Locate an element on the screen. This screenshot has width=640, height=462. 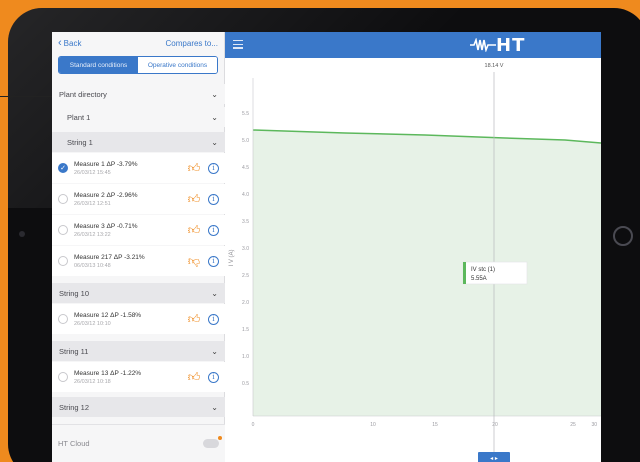
measure-title: Measure 13 ΔP -1.22% is located at coordinates (108, 373).